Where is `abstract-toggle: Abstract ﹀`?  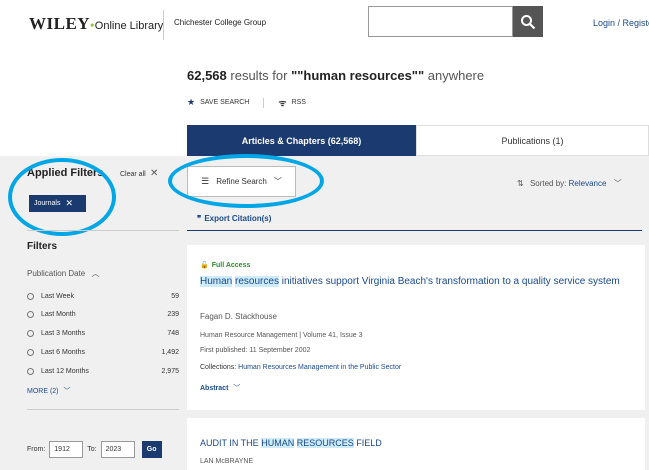 abstract-toggle: Abstract ﹀ is located at coordinates (220, 388).